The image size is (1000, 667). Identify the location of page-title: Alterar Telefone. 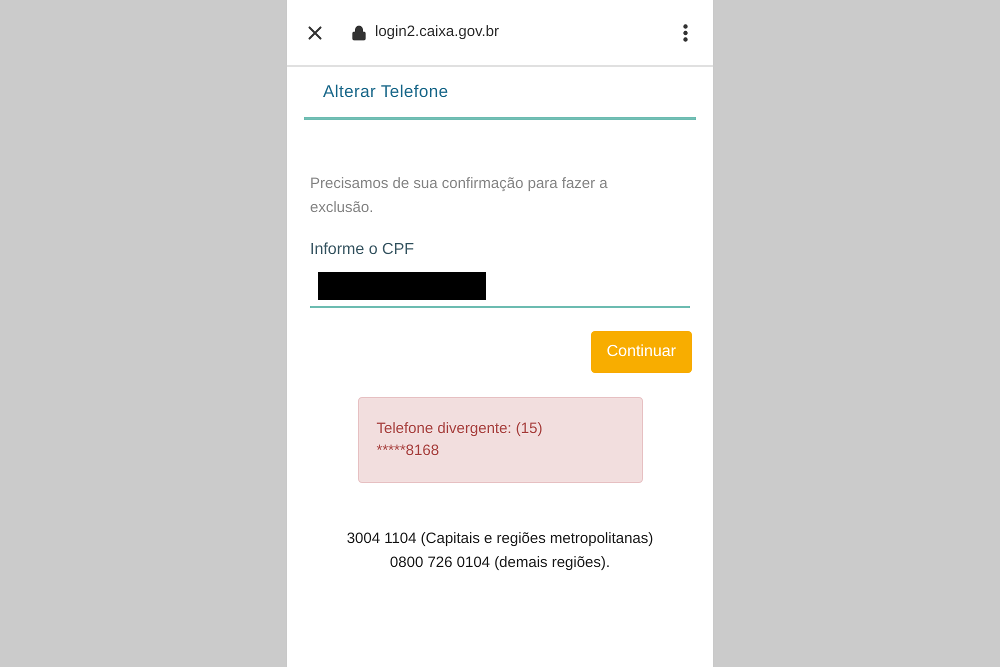
(386, 91).